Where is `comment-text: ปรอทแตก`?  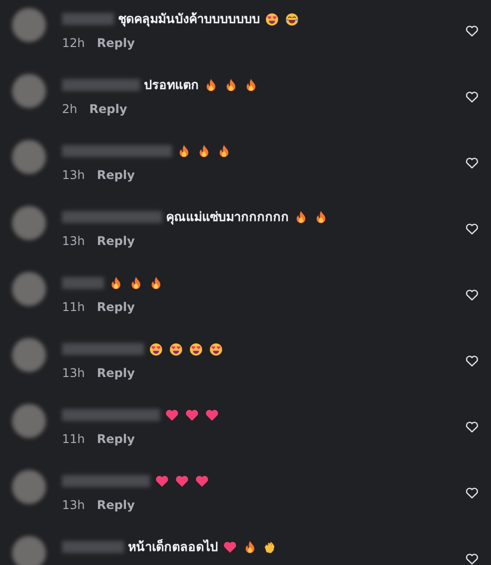
comment-text: ปรอทแตก is located at coordinates (171, 85).